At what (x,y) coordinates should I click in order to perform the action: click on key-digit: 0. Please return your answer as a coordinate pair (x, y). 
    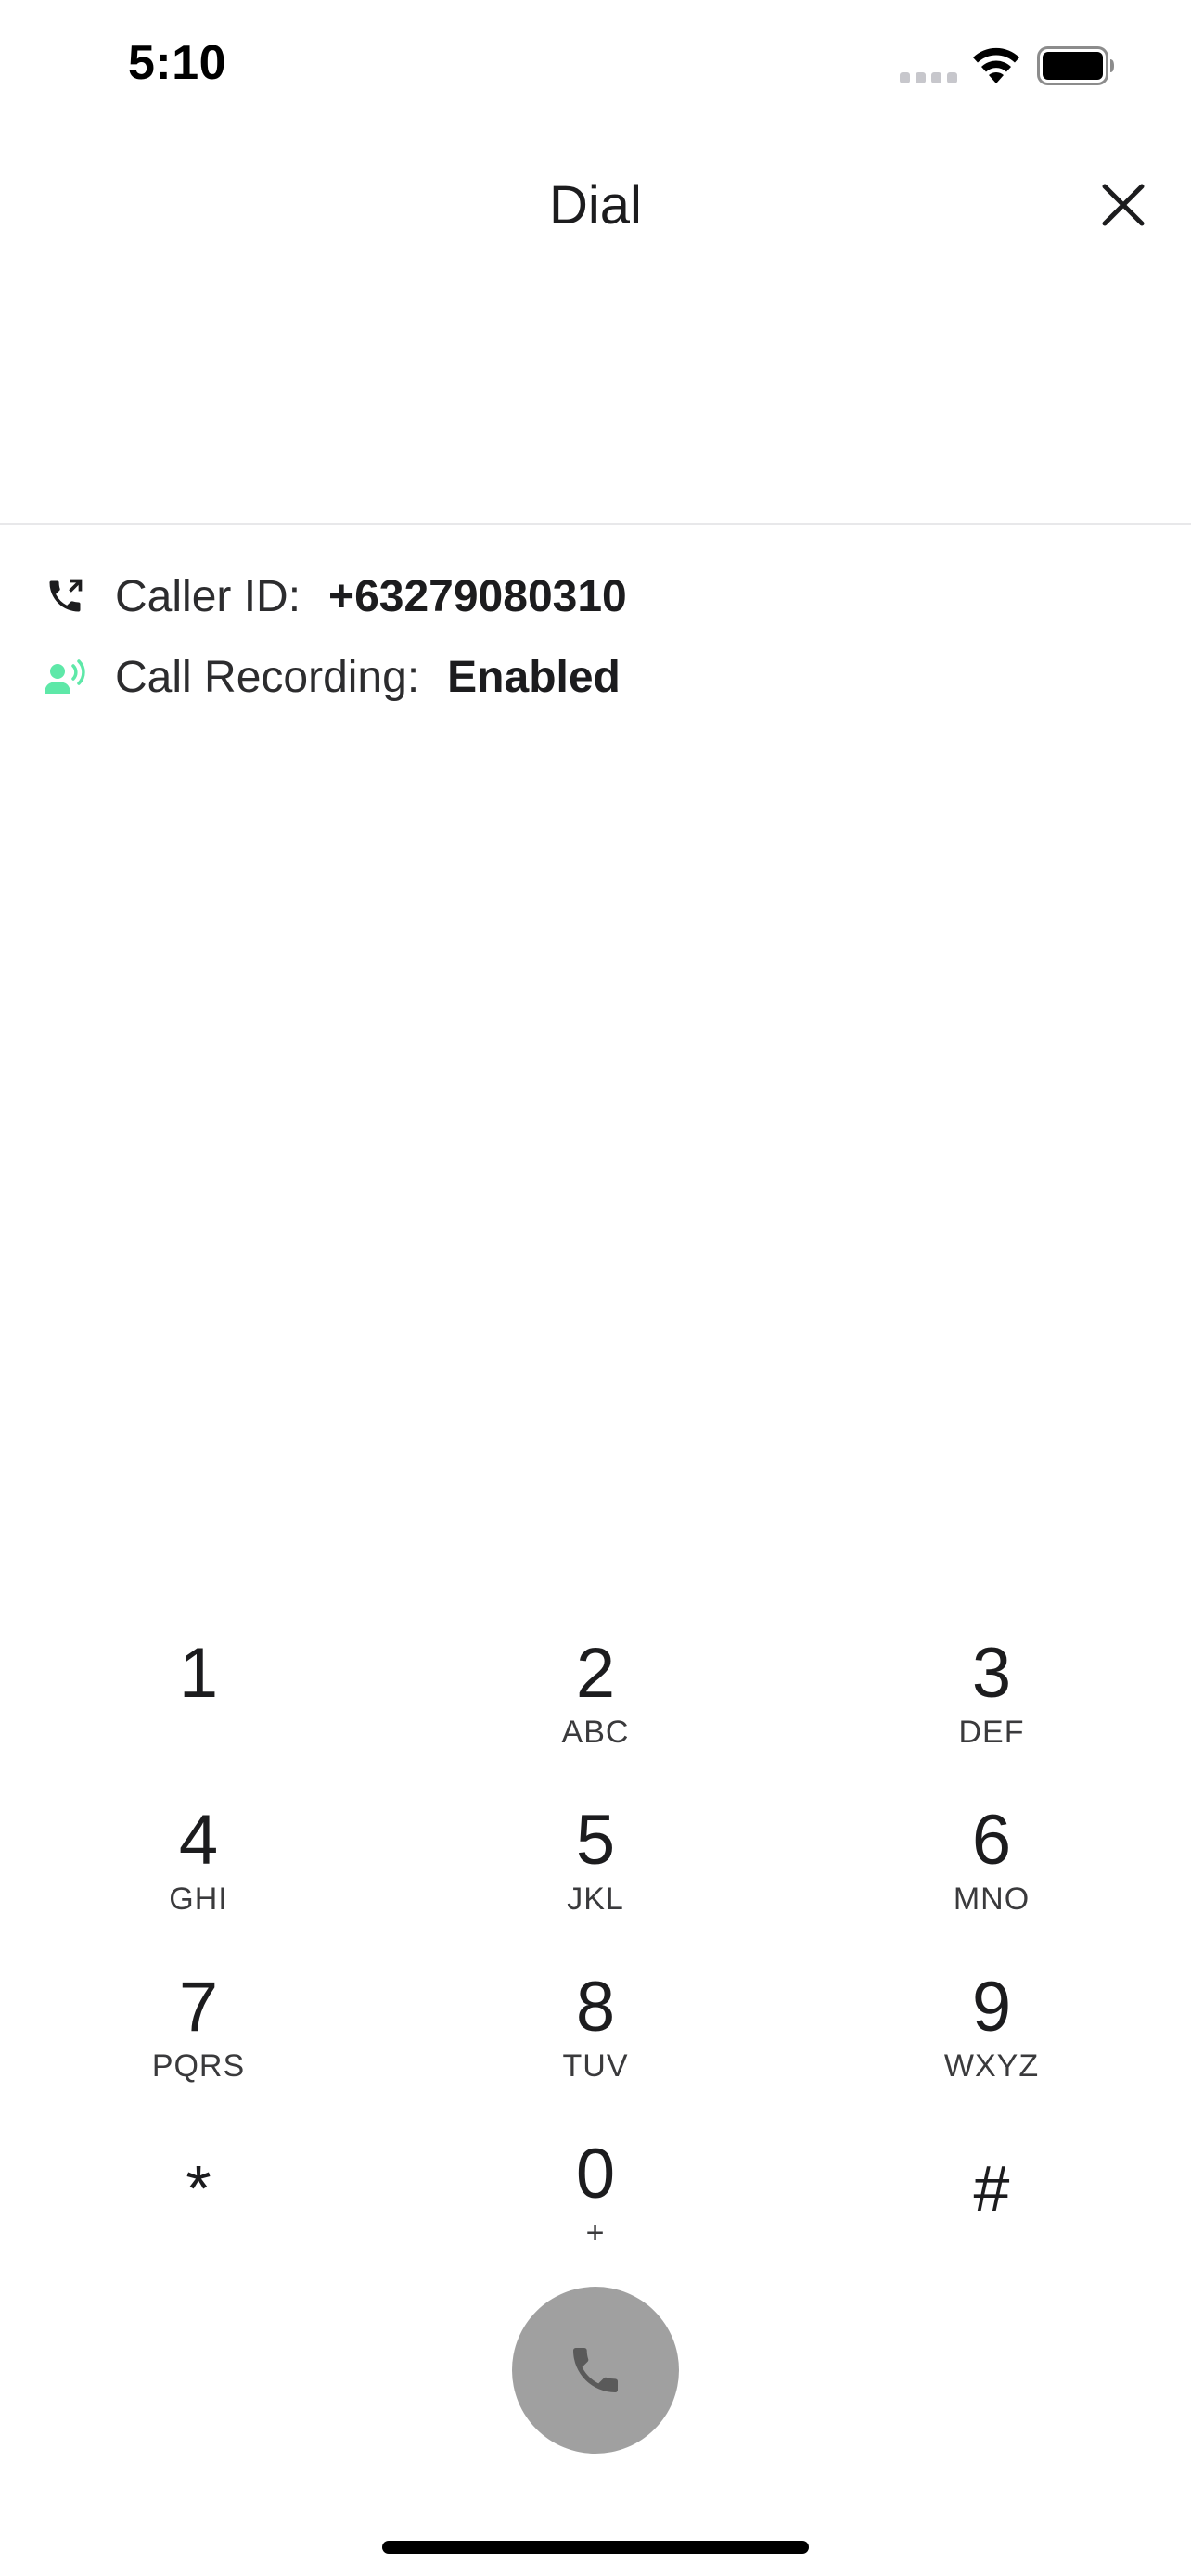
    Looking at the image, I should click on (595, 2174).